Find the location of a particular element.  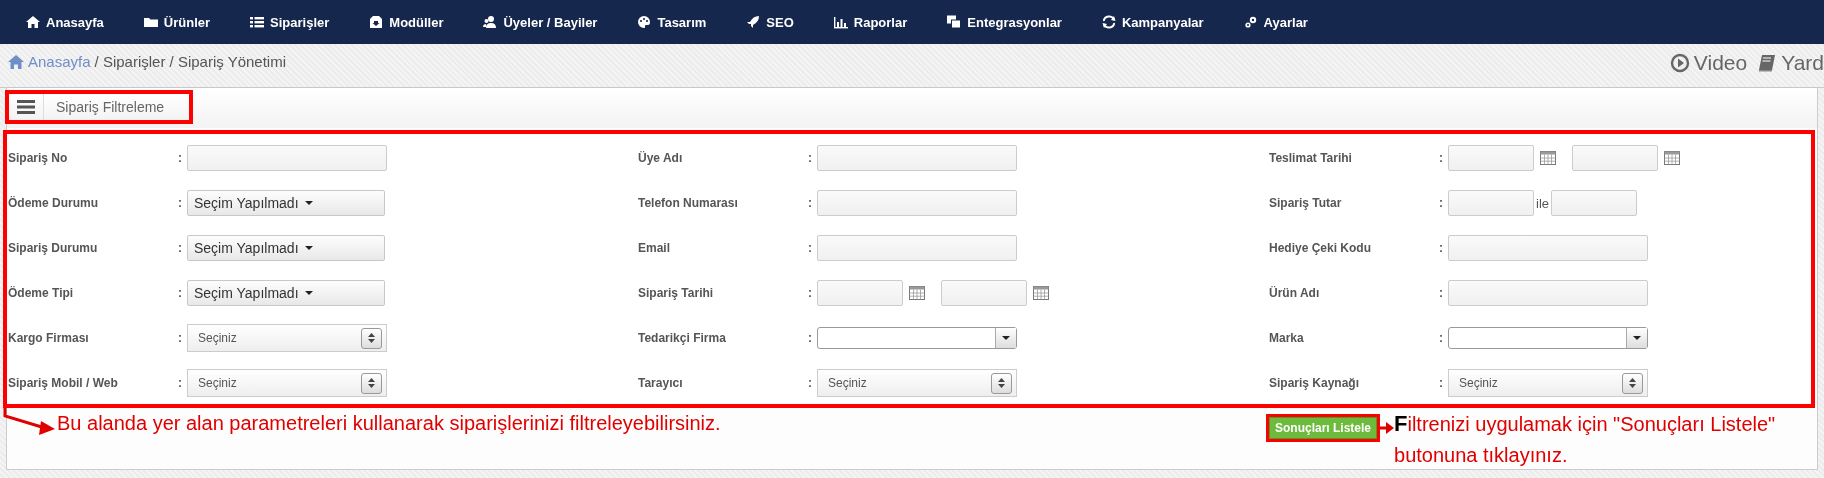

nav-item: SEO is located at coordinates (770, 22).